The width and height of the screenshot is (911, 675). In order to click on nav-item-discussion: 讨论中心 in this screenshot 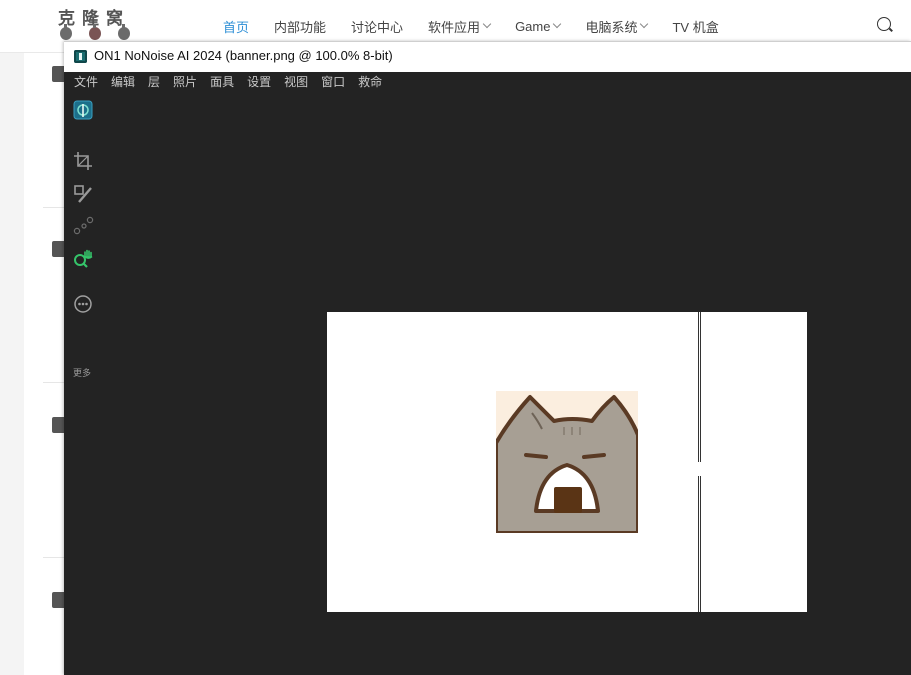, I will do `click(377, 26)`.